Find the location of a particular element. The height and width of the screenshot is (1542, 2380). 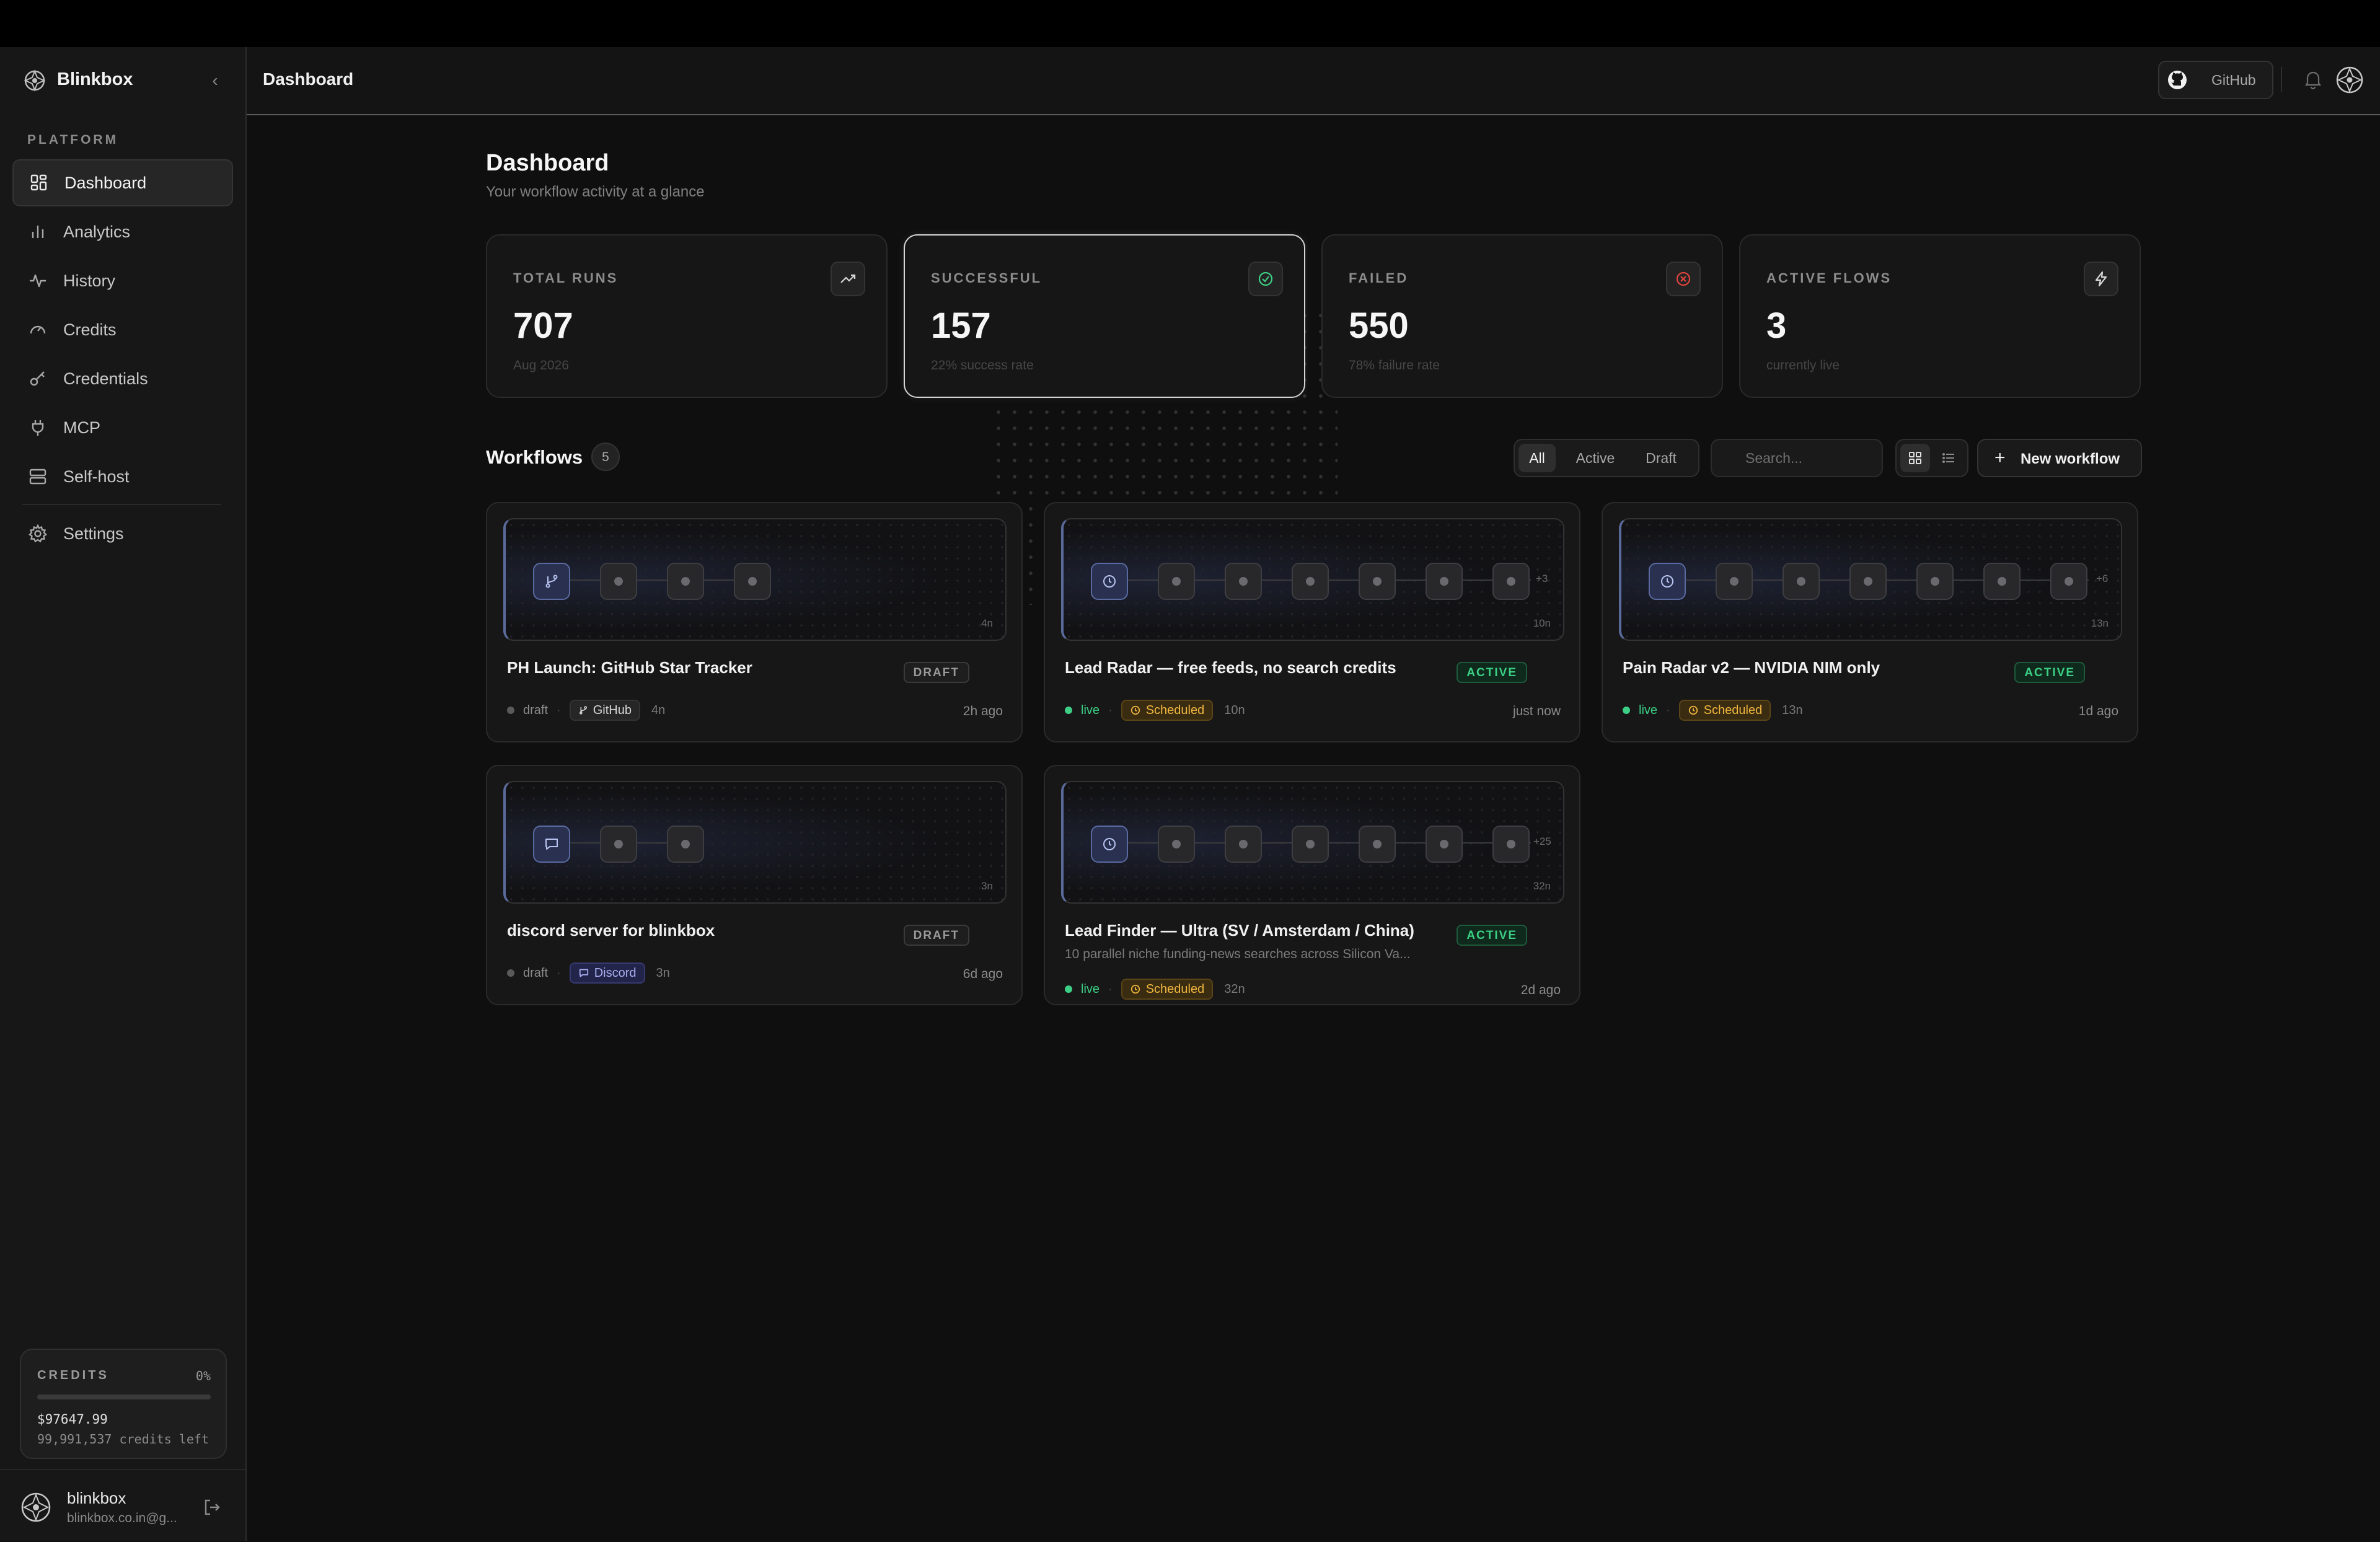

sidebar-item-dashboard: Dashboard is located at coordinates (122, 182).